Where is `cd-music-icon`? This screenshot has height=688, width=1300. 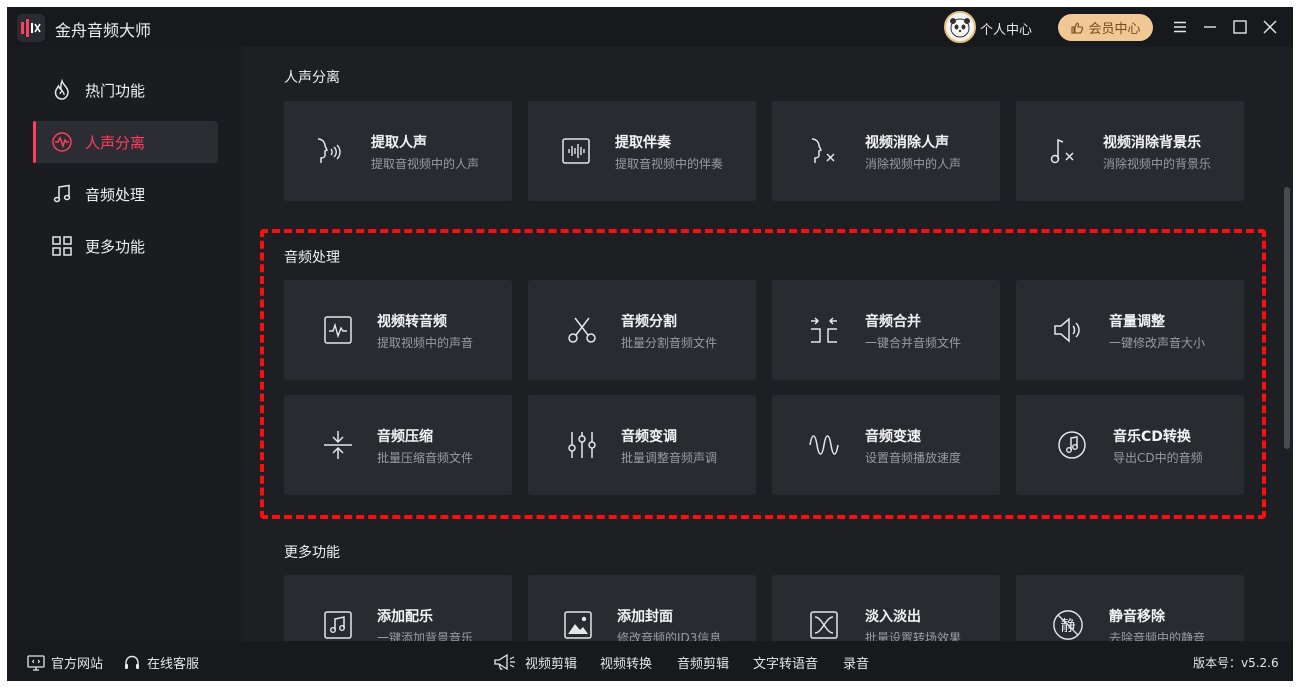 cd-music-icon is located at coordinates (1072, 445).